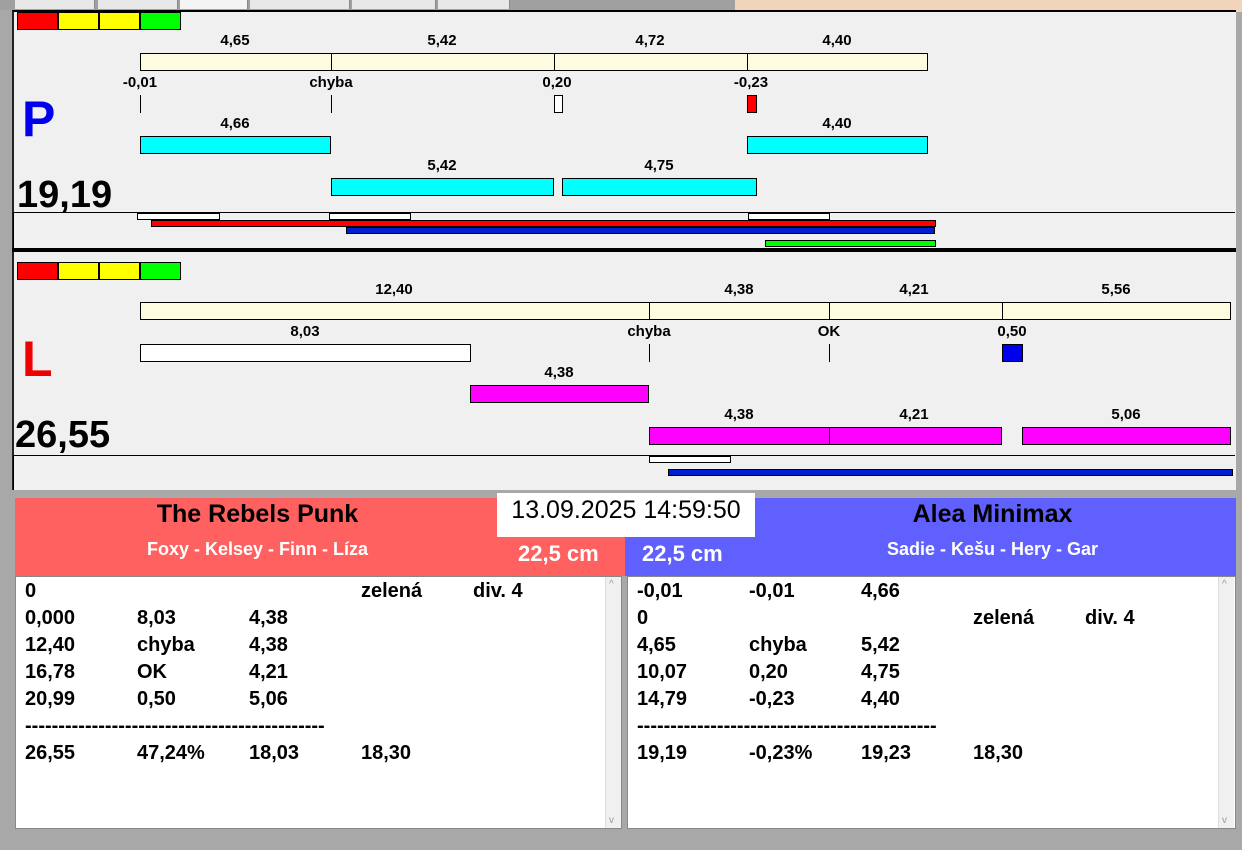 The height and width of the screenshot is (850, 1242). Describe the element at coordinates (626, 515) in the screenshot. I see `datetime: 13.09.2025 14:59:50` at that location.